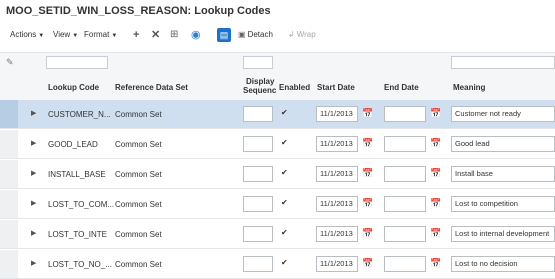 The image size is (555, 279). I want to click on col-display-sequence-line2: Sequenc, so click(259, 90).